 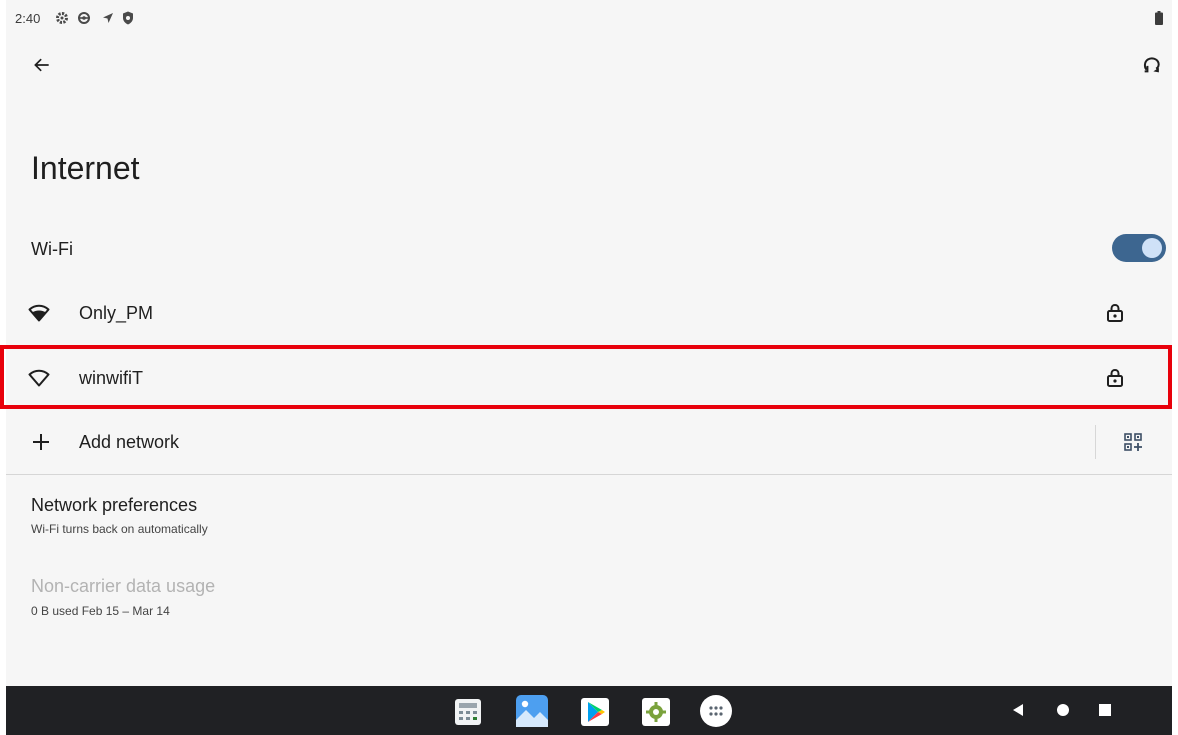 I want to click on toggle-thumb, so click(x=1152, y=248).